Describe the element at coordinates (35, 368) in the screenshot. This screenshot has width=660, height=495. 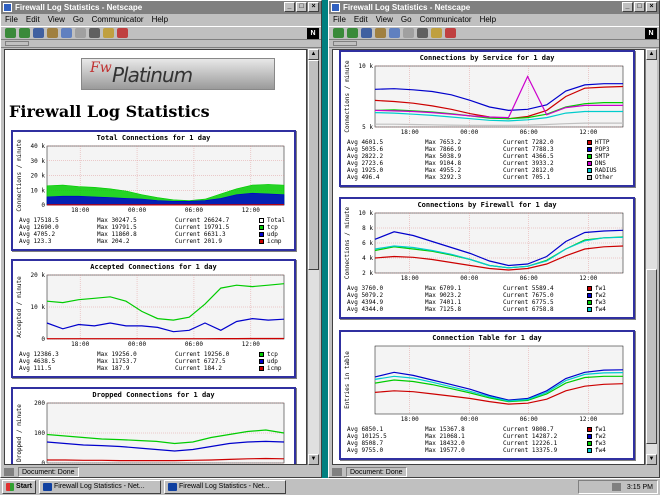
I see `stat-avg: Avg 111.5` at that location.